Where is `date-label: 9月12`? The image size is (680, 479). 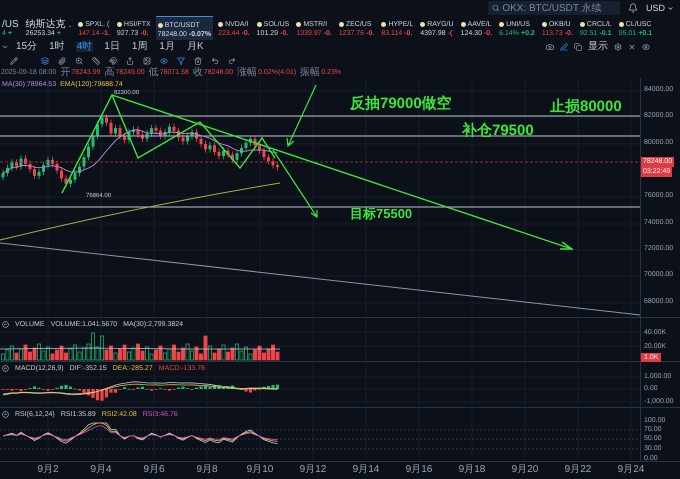
date-label: 9月12 is located at coordinates (313, 470).